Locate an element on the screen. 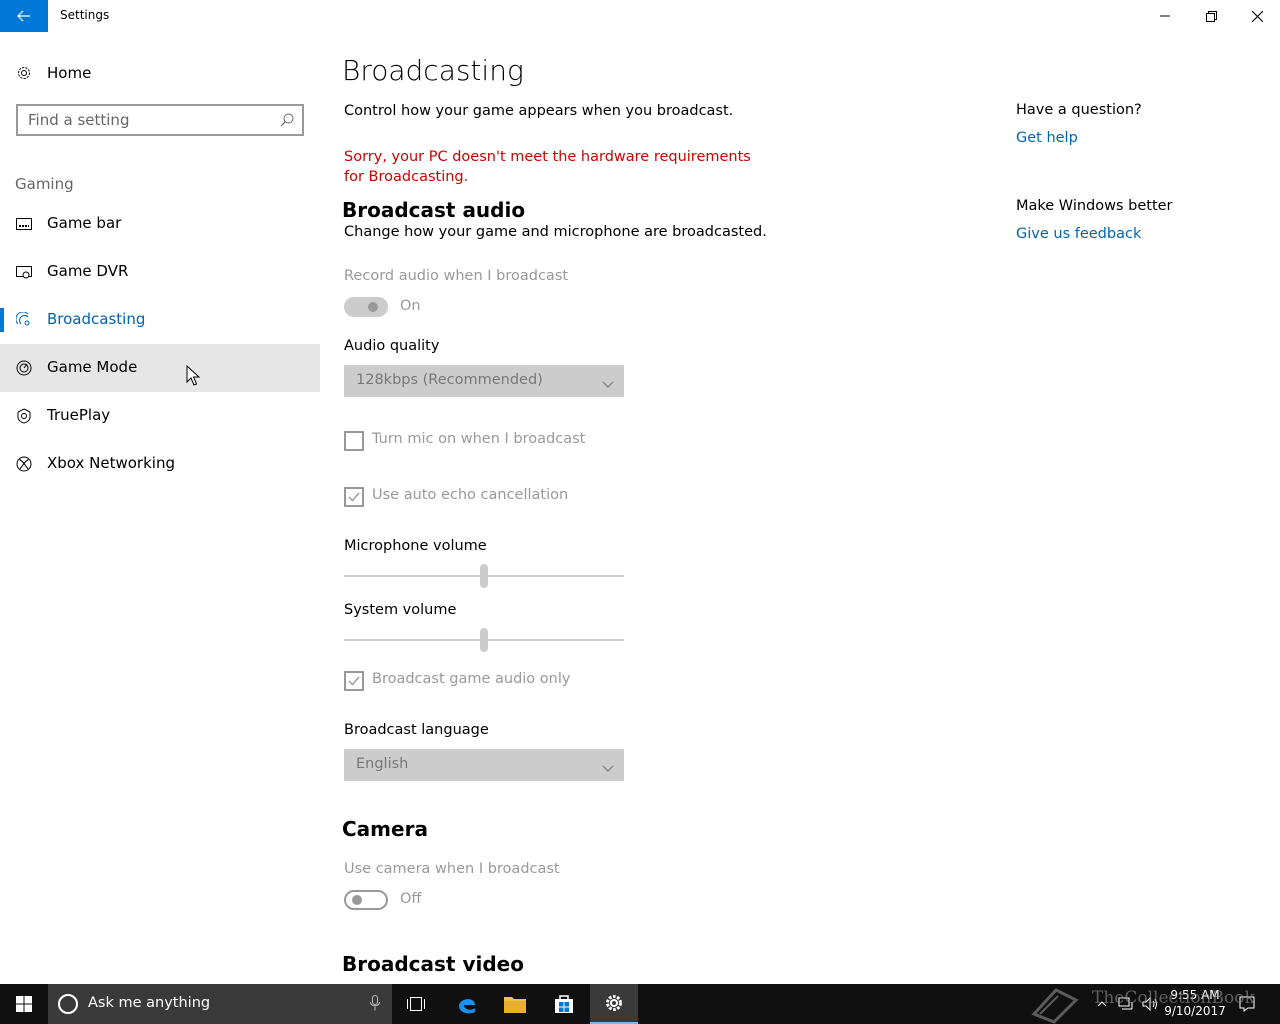  use-camera-toggle is located at coordinates (366, 900).